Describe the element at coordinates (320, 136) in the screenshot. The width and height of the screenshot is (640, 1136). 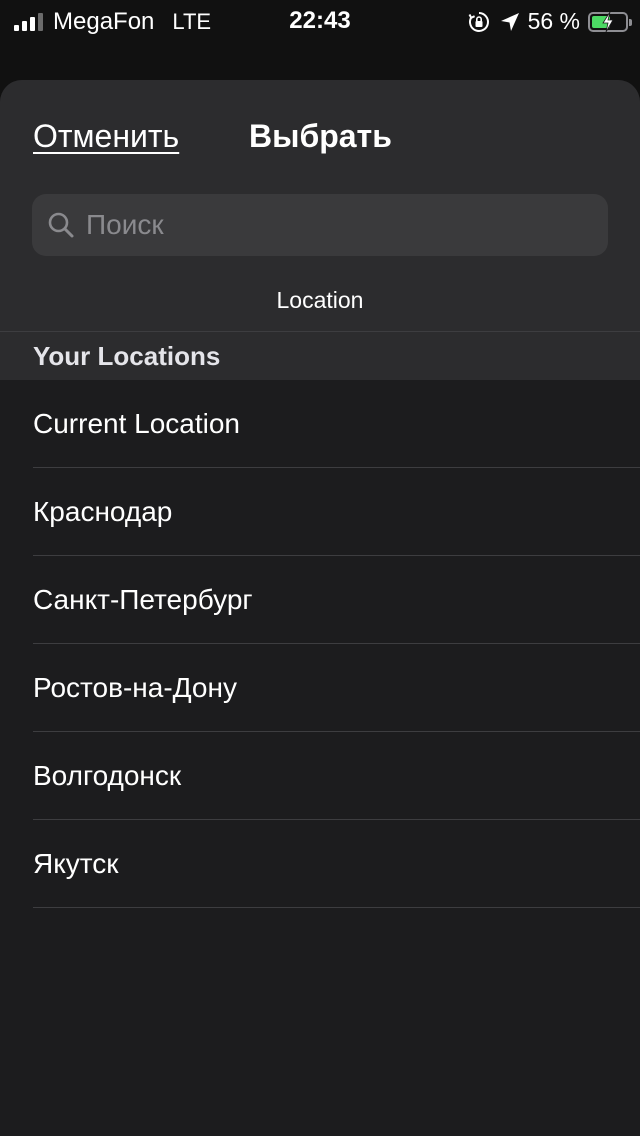
I see `sheet-title: Выбрать` at that location.